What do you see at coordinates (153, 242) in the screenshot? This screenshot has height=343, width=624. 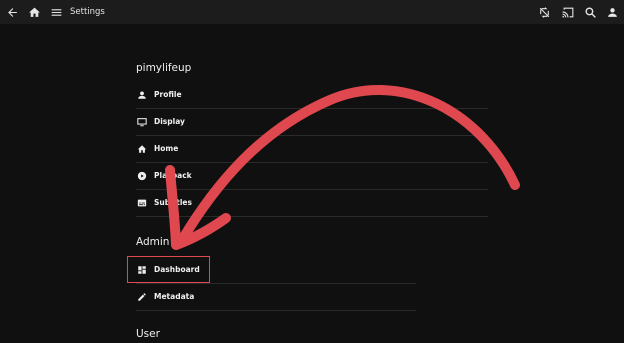 I see `section-title-admin: Admin` at bounding box center [153, 242].